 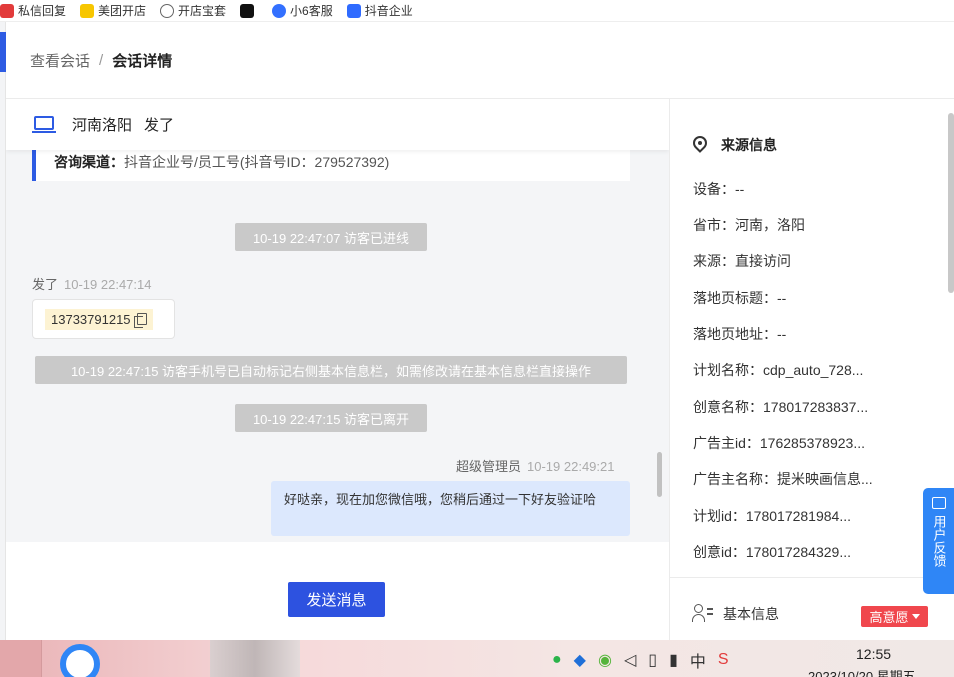 What do you see at coordinates (659, 474) in the screenshot?
I see `chat-scrollbar` at bounding box center [659, 474].